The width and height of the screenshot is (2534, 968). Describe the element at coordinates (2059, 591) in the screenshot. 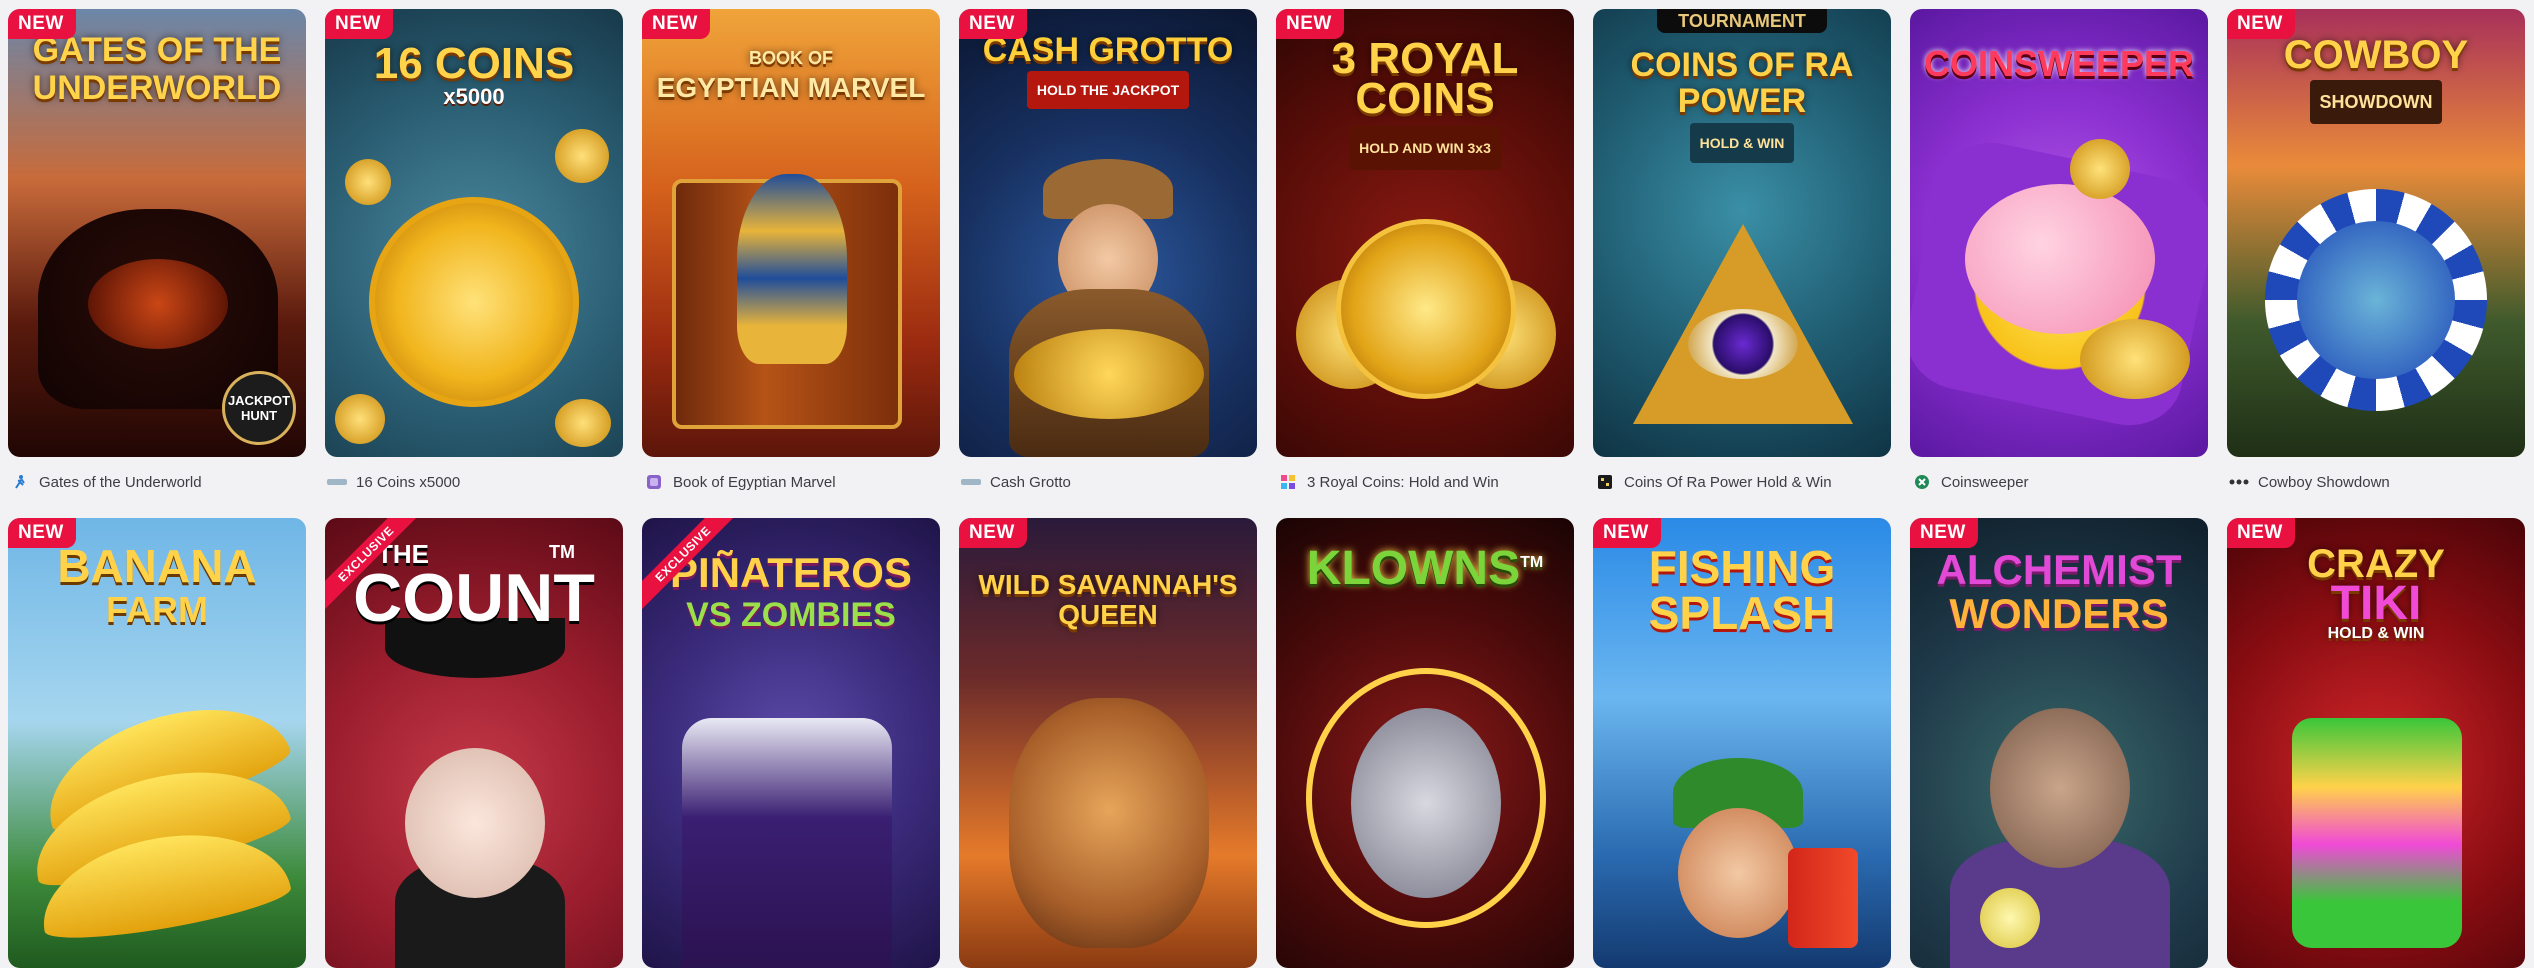

I see `game-logo: ALCHEMIST WONDERS` at that location.